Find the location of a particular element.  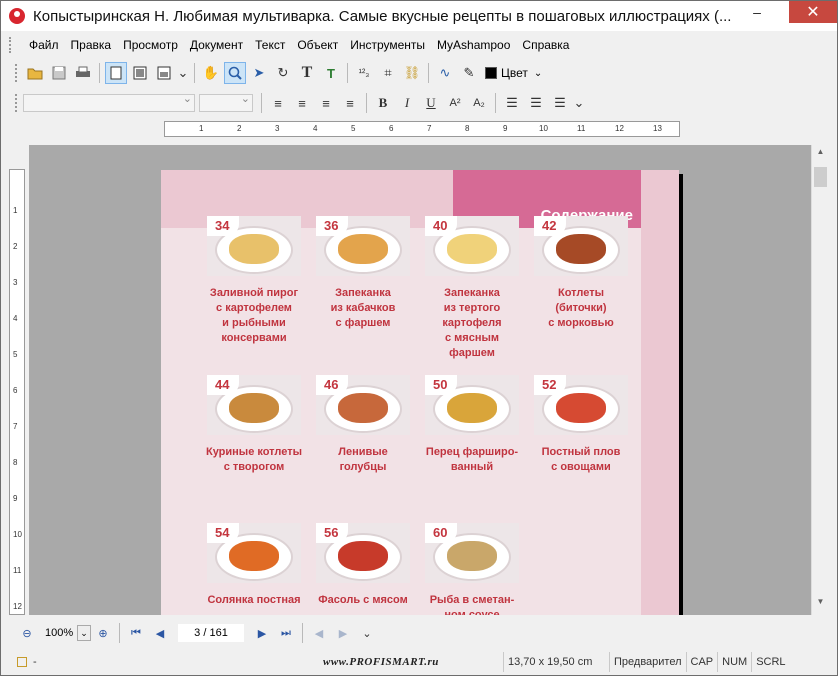

color-label: Цвет is located at coordinates (514, 73).